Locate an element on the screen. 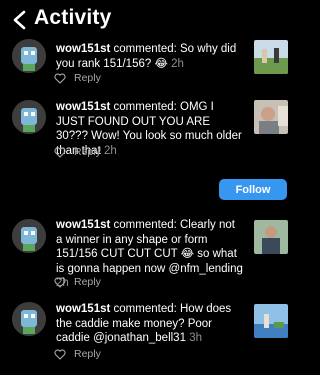  timestamp: 3h is located at coordinates (195, 338).